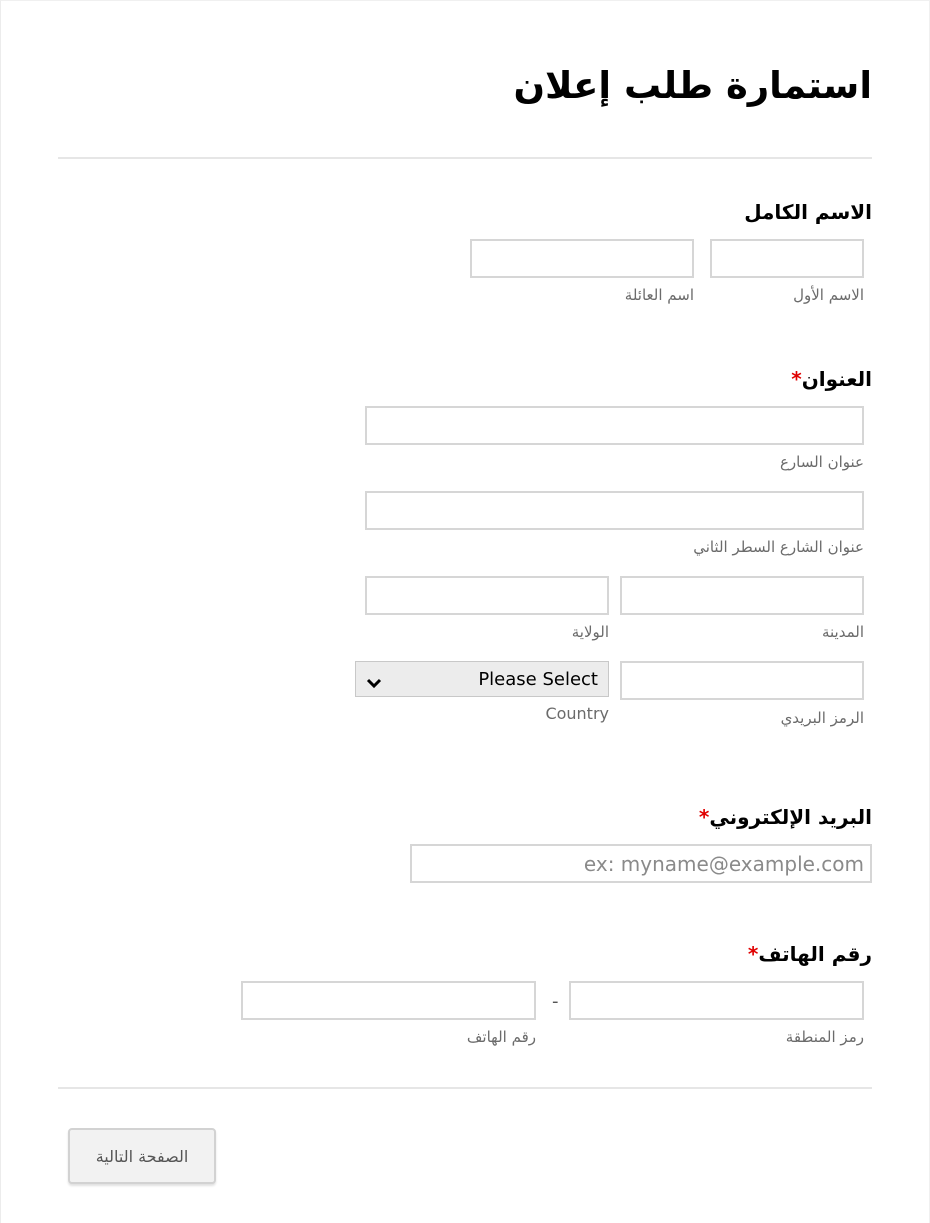 This screenshot has height=1223, width=930. I want to click on state-input, so click(487, 595).